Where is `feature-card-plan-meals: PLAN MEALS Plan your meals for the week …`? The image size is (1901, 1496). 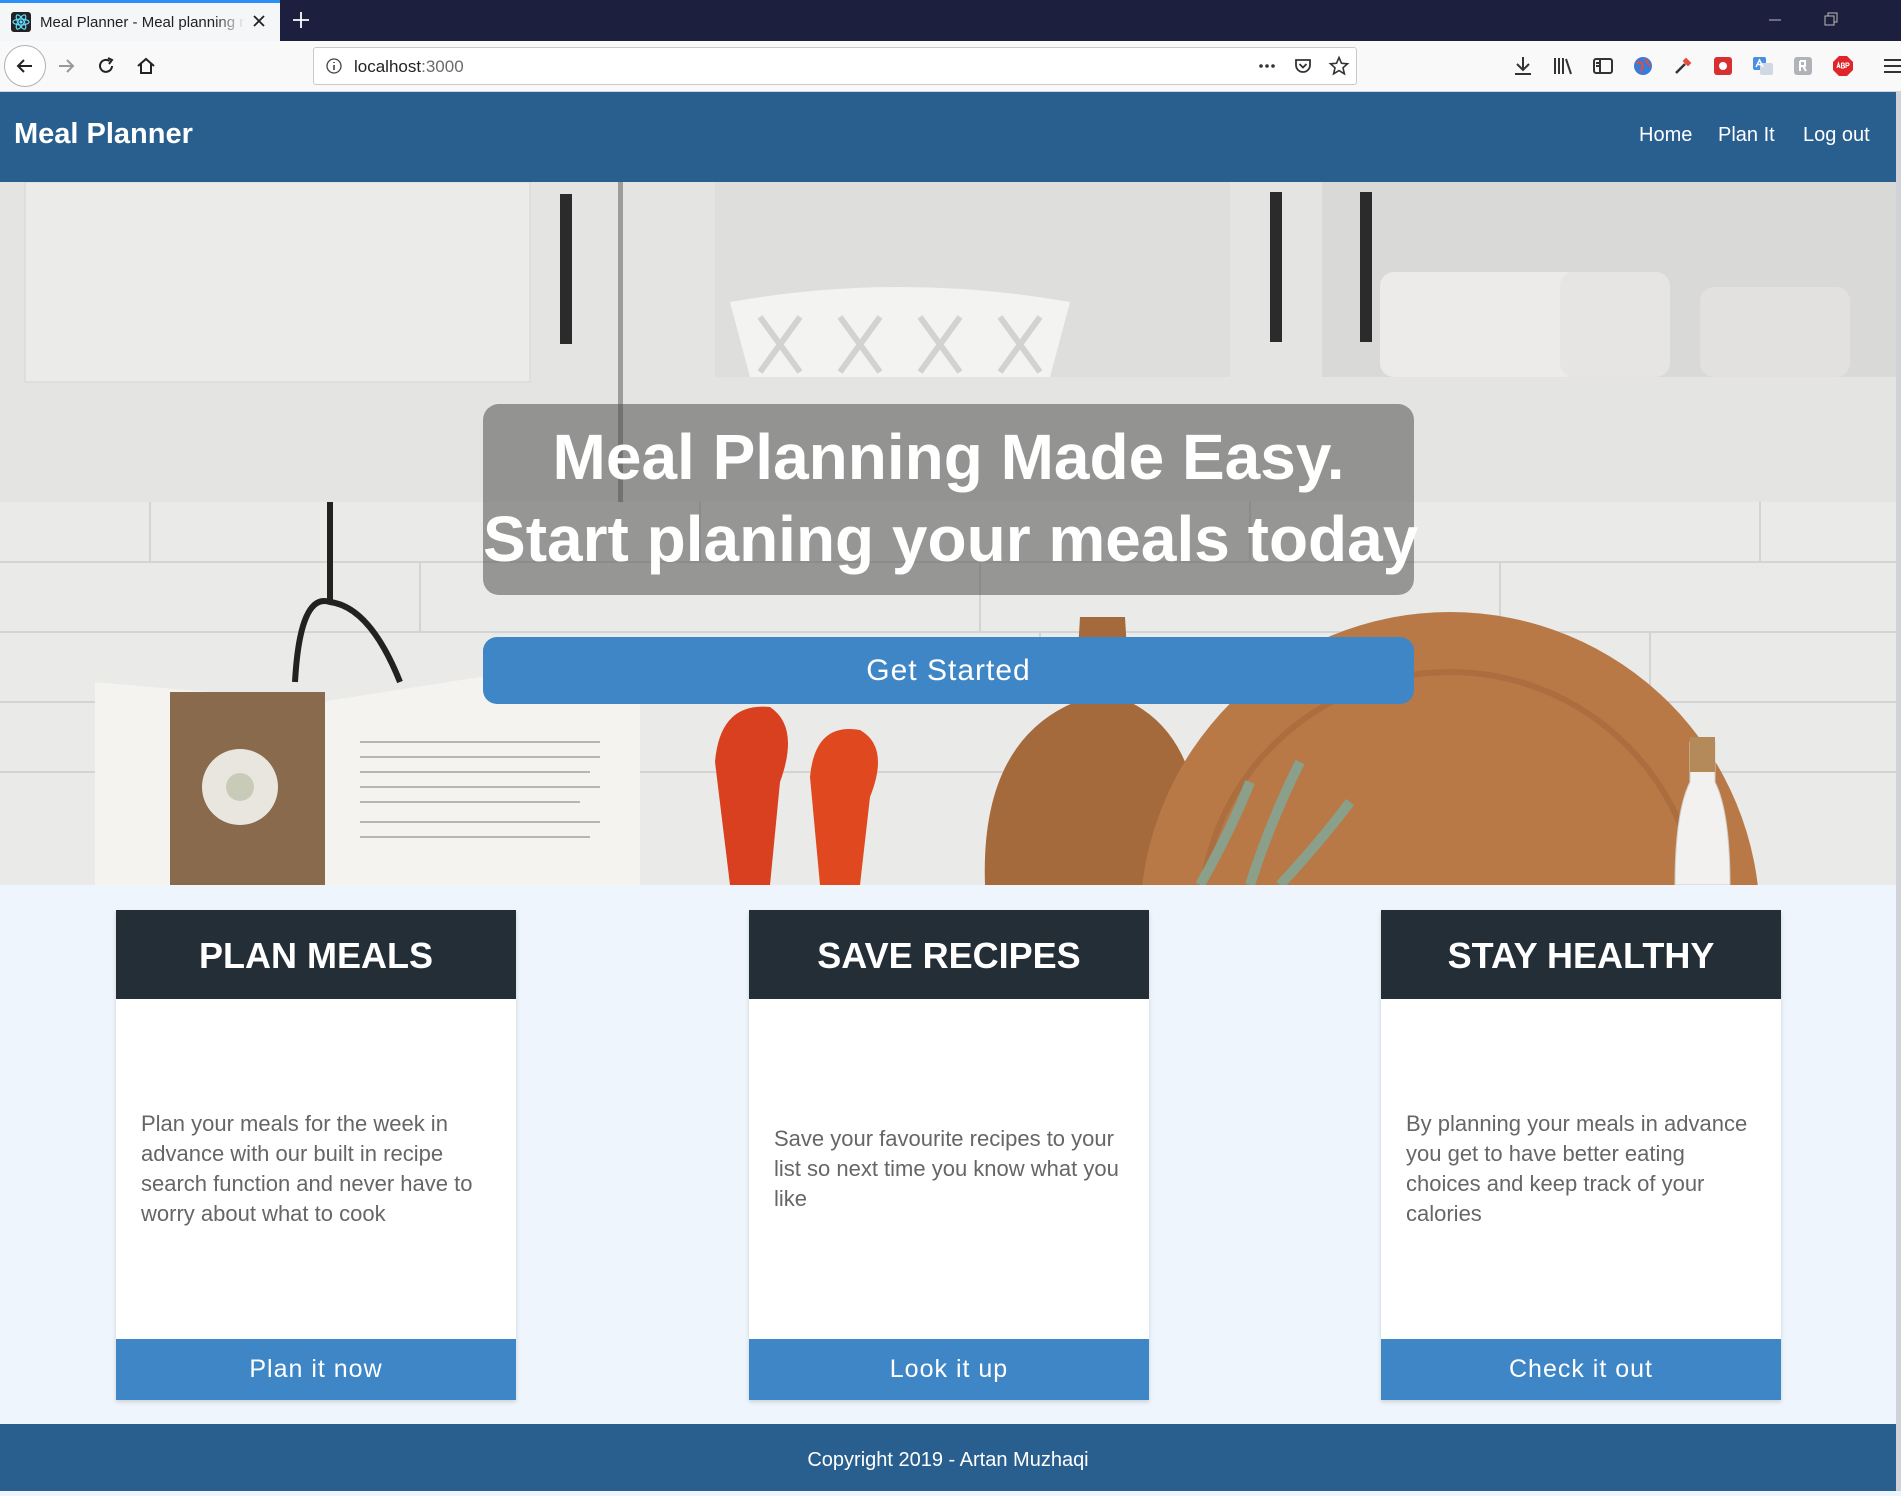
feature-card-plan-meals: PLAN MEALS Plan your meals for the week … is located at coordinates (316, 1155).